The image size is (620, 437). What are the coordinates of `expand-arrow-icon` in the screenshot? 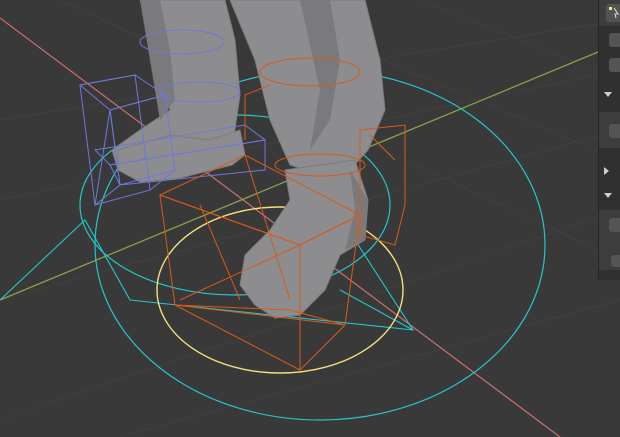 It's located at (606, 171).